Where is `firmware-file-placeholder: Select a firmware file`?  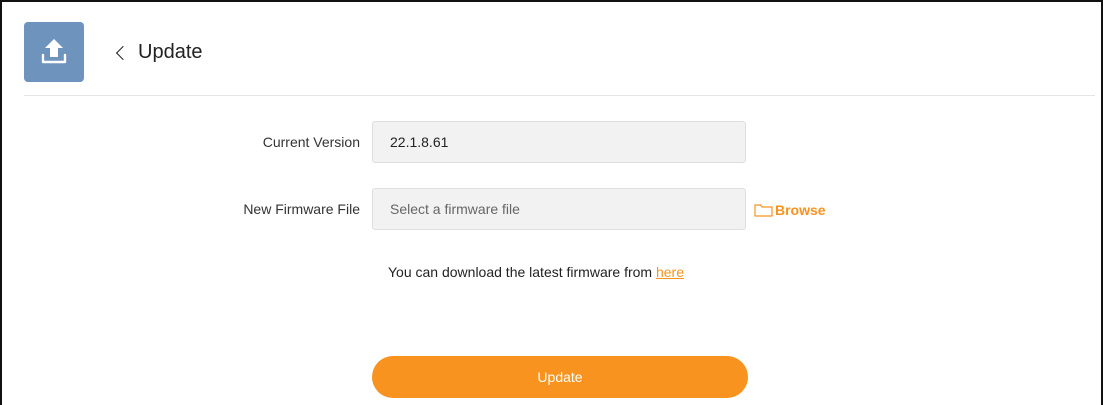 firmware-file-placeholder: Select a firmware file is located at coordinates (455, 209).